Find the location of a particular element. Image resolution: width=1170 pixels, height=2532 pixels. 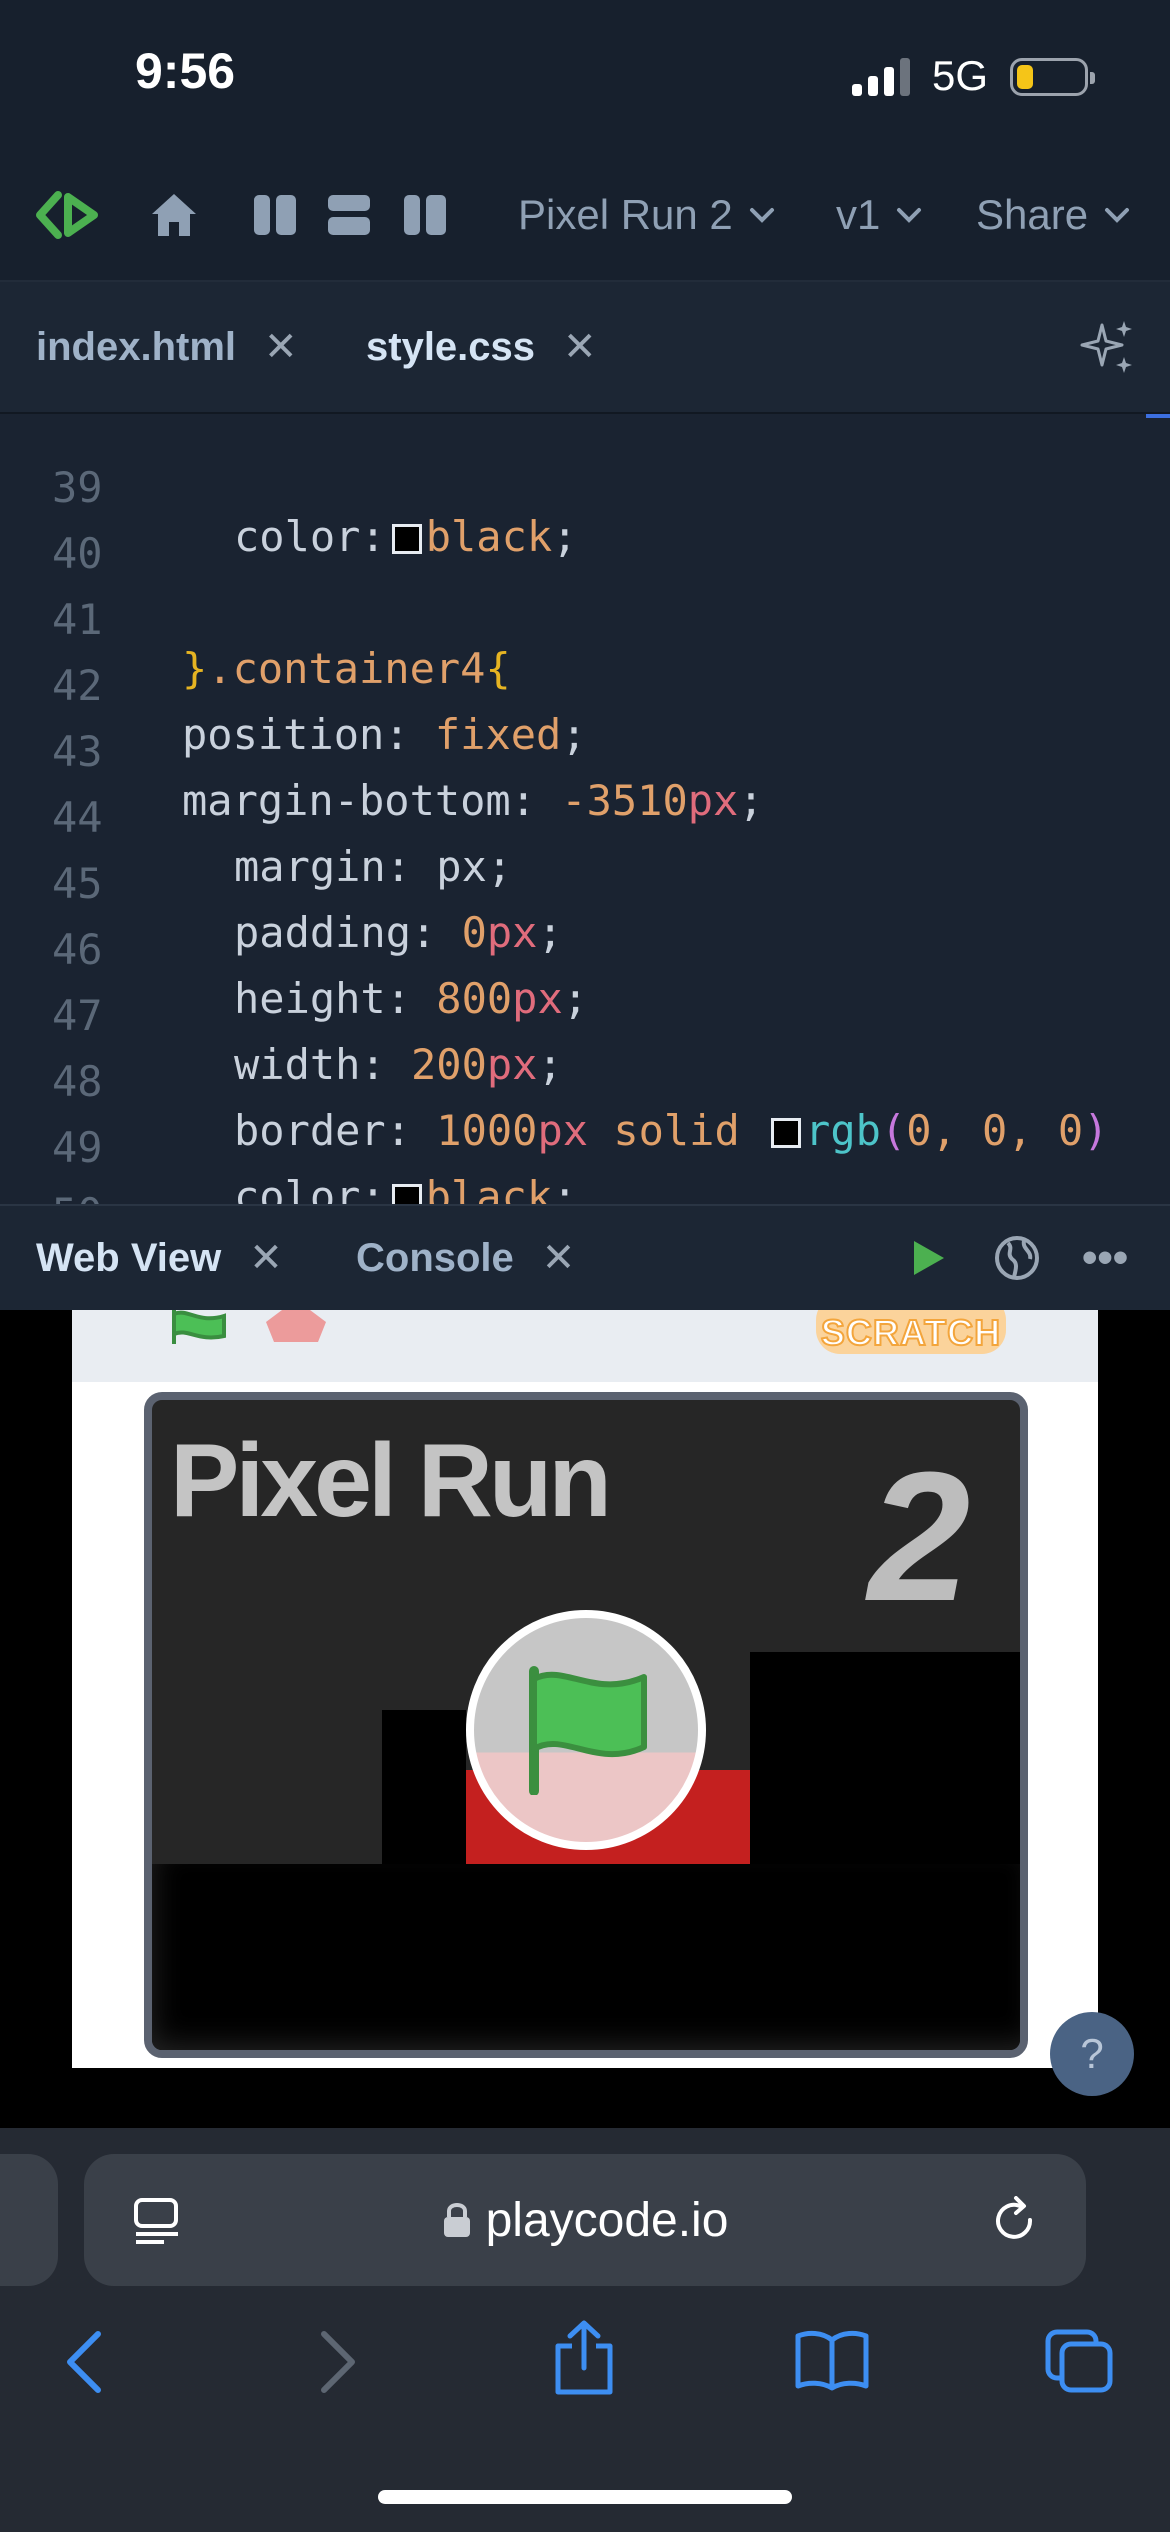

version-dropdown: v1 is located at coordinates (879, 215).